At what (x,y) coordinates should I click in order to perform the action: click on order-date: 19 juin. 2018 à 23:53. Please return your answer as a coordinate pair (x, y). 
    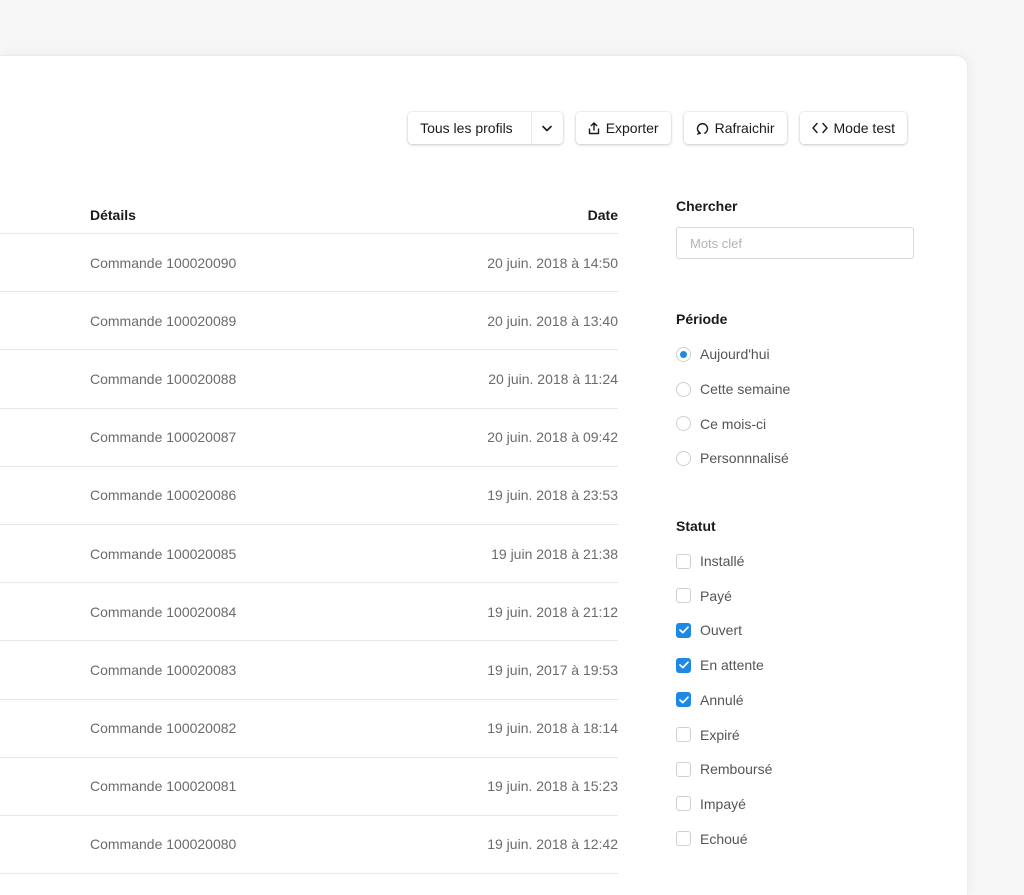
    Looking at the image, I should click on (552, 495).